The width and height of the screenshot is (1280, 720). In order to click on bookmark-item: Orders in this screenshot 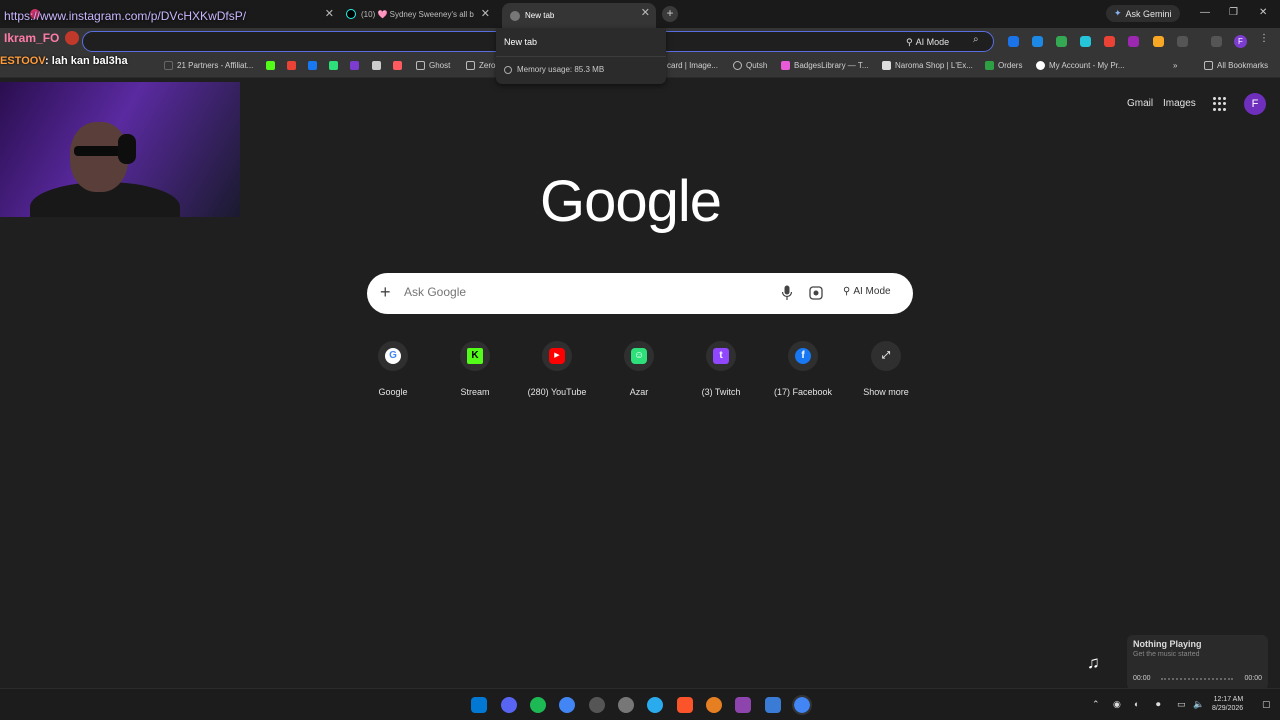, I will do `click(1003, 65)`.